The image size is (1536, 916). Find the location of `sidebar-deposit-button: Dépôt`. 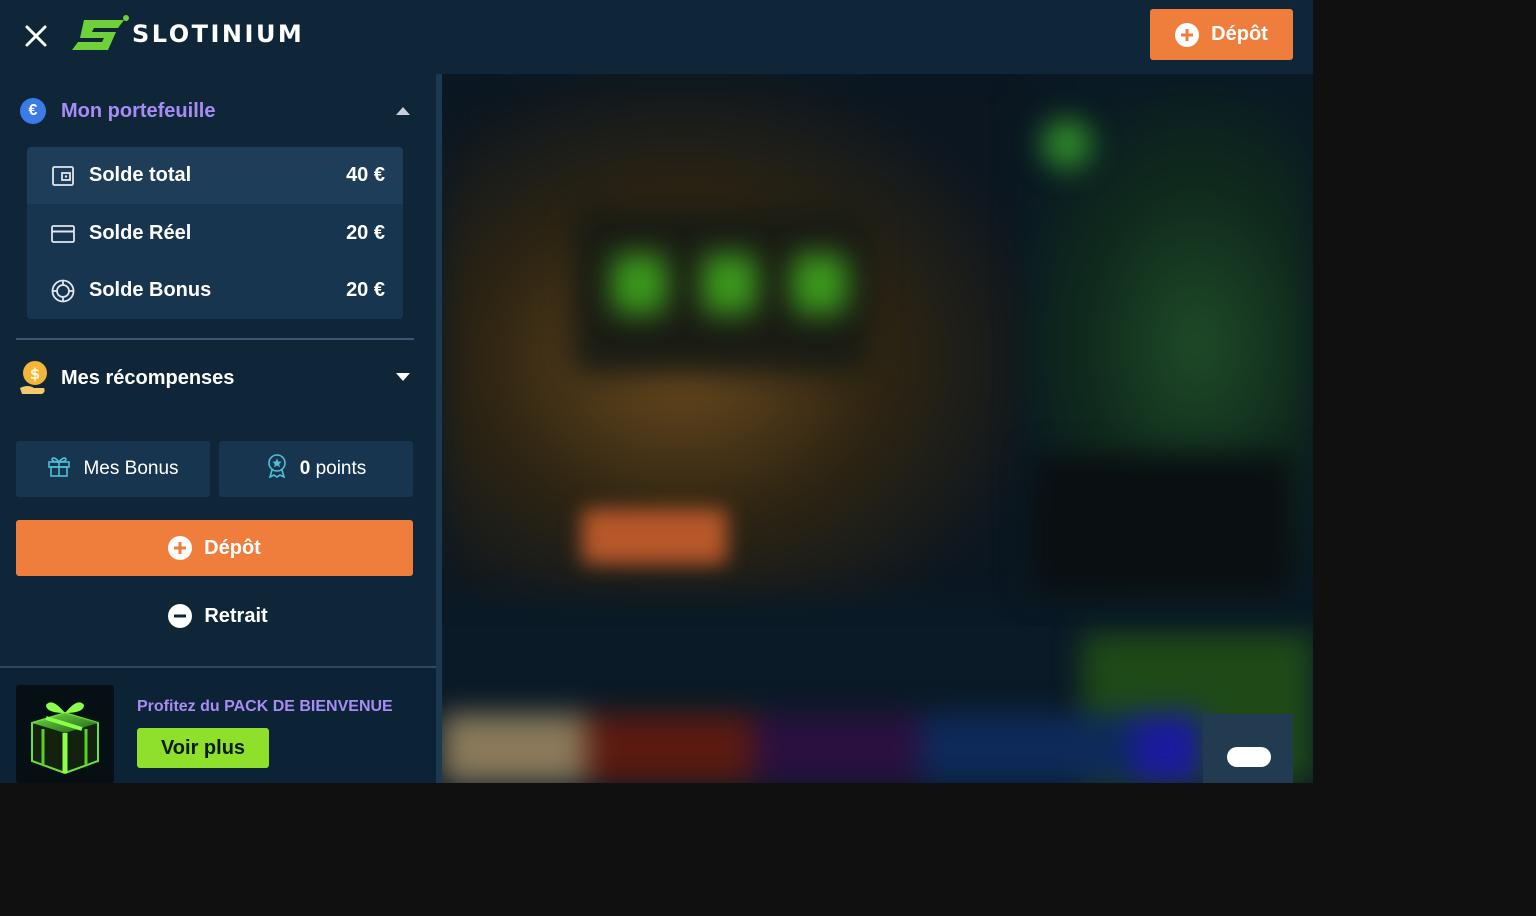

sidebar-deposit-button: Dépôt is located at coordinates (214, 548).